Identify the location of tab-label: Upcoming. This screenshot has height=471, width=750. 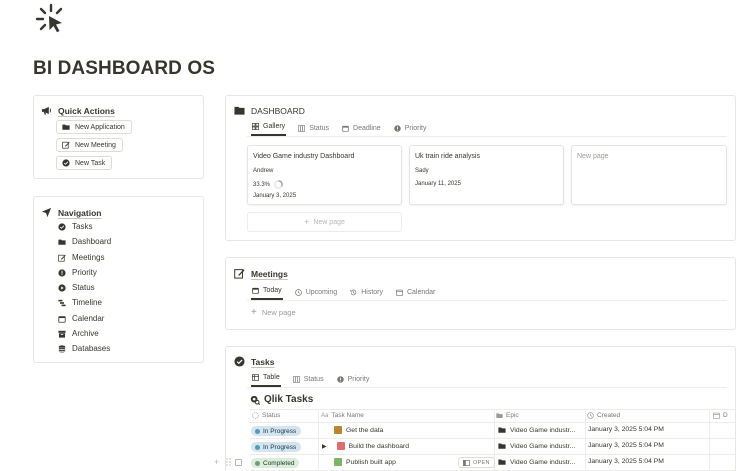
(321, 292).